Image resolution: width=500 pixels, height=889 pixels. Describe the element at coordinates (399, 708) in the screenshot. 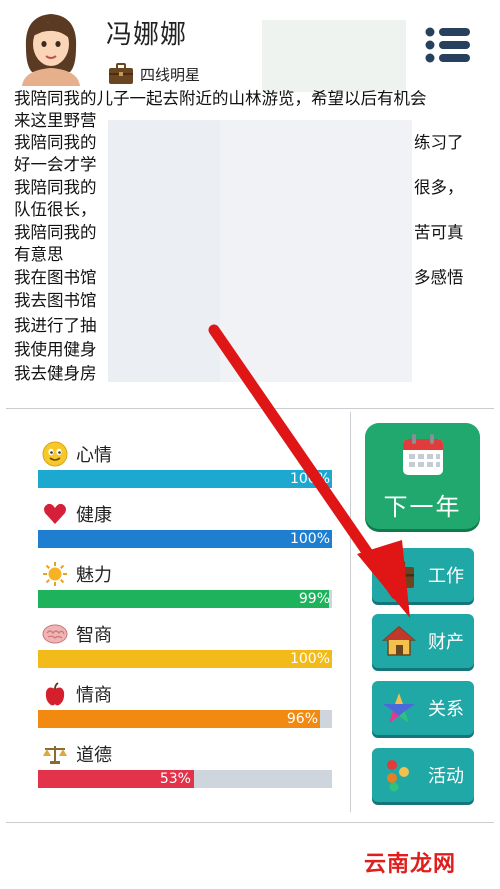

I see `star-icon` at that location.